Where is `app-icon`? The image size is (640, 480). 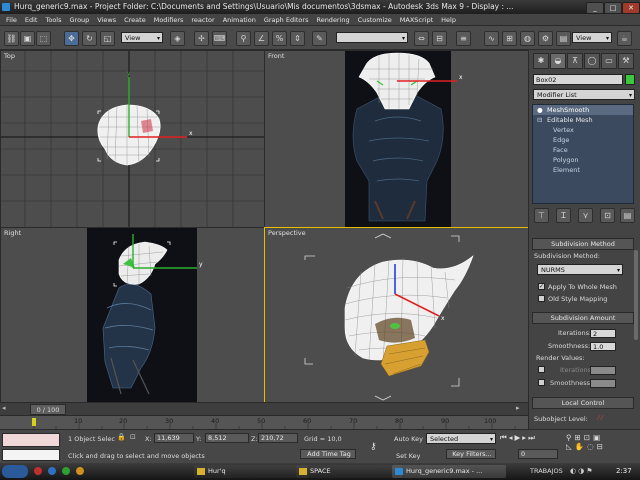 app-icon is located at coordinates (6, 7).